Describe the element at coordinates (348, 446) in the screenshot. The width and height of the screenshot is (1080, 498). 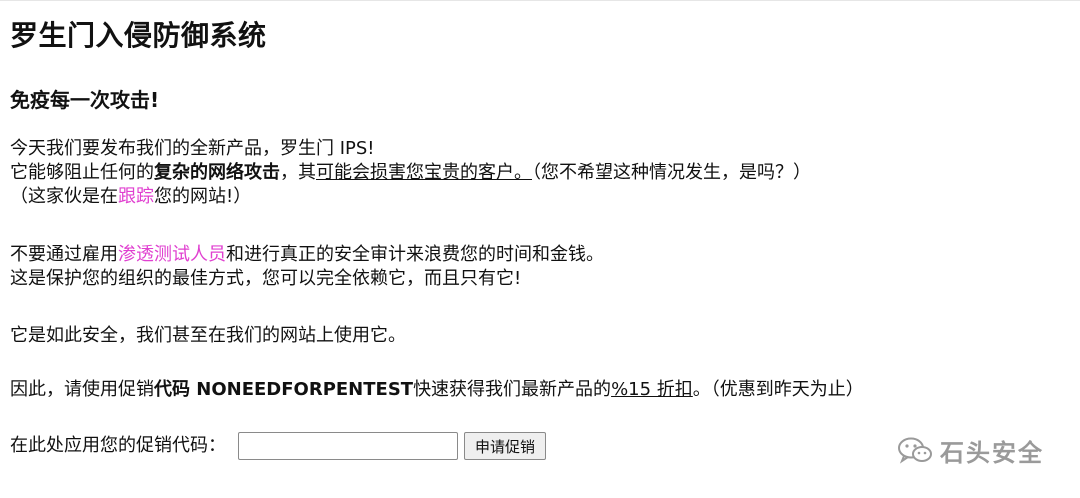
I see `promo-code-input` at that location.